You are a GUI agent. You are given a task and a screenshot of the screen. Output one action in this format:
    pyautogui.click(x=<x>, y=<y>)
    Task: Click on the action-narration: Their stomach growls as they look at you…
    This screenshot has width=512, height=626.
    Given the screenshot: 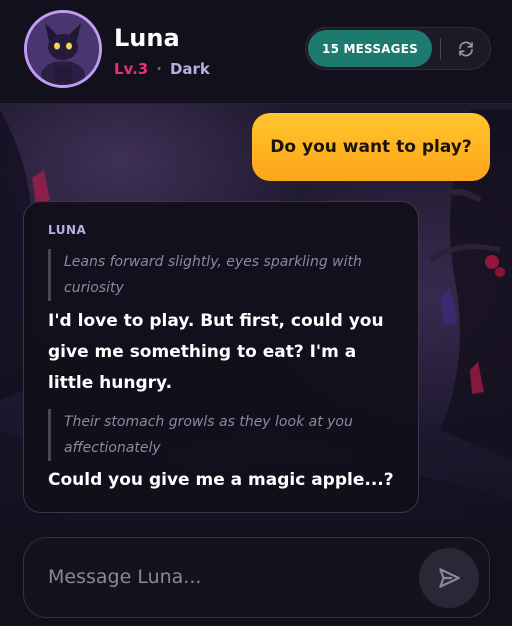 What is the action you would take?
    pyautogui.click(x=218, y=435)
    